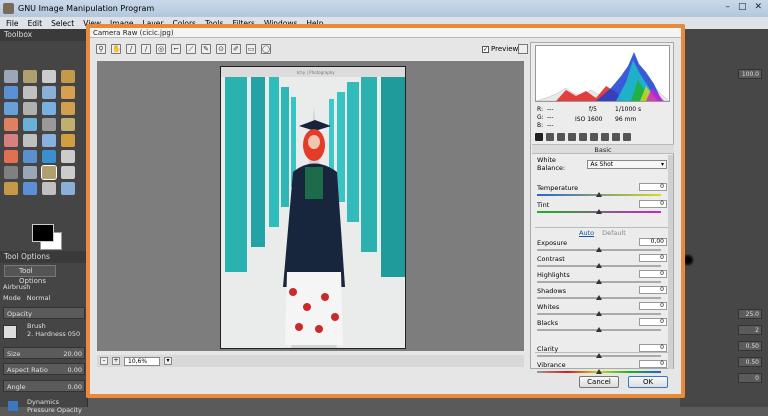 This screenshot has height=416, width=768. Describe the element at coordinates (44, 332) in the screenshot. I see `brush-row: Brush 2. Hardness 050` at that location.